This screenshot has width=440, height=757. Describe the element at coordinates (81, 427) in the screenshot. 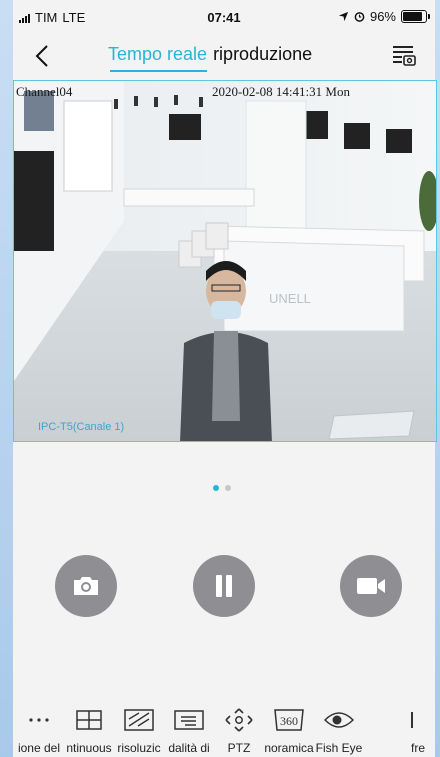

I see `camera-name-label: IPC-T5(Canale 1)` at that location.